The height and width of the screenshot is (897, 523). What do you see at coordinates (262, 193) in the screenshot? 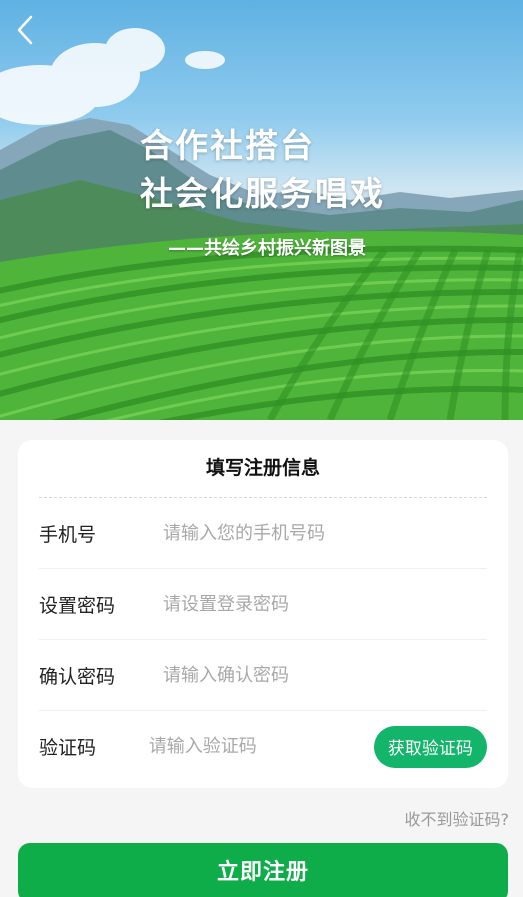
I see `slogan-line-2: 社会化服务唱戏` at bounding box center [262, 193].